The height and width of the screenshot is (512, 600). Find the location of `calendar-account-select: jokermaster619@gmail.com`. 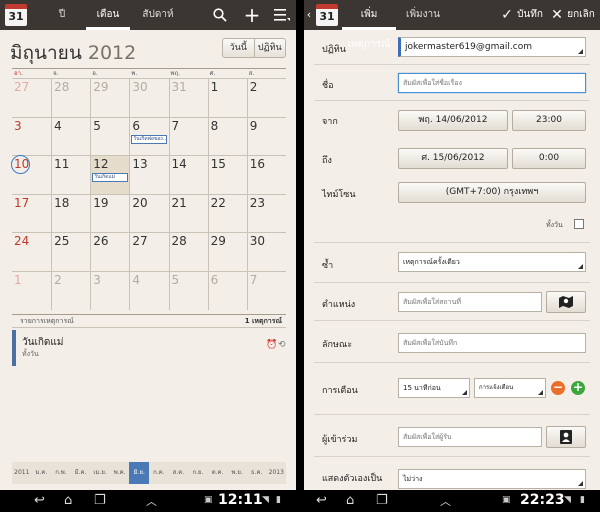

calendar-account-select: jokermaster619@gmail.com is located at coordinates (492, 47).